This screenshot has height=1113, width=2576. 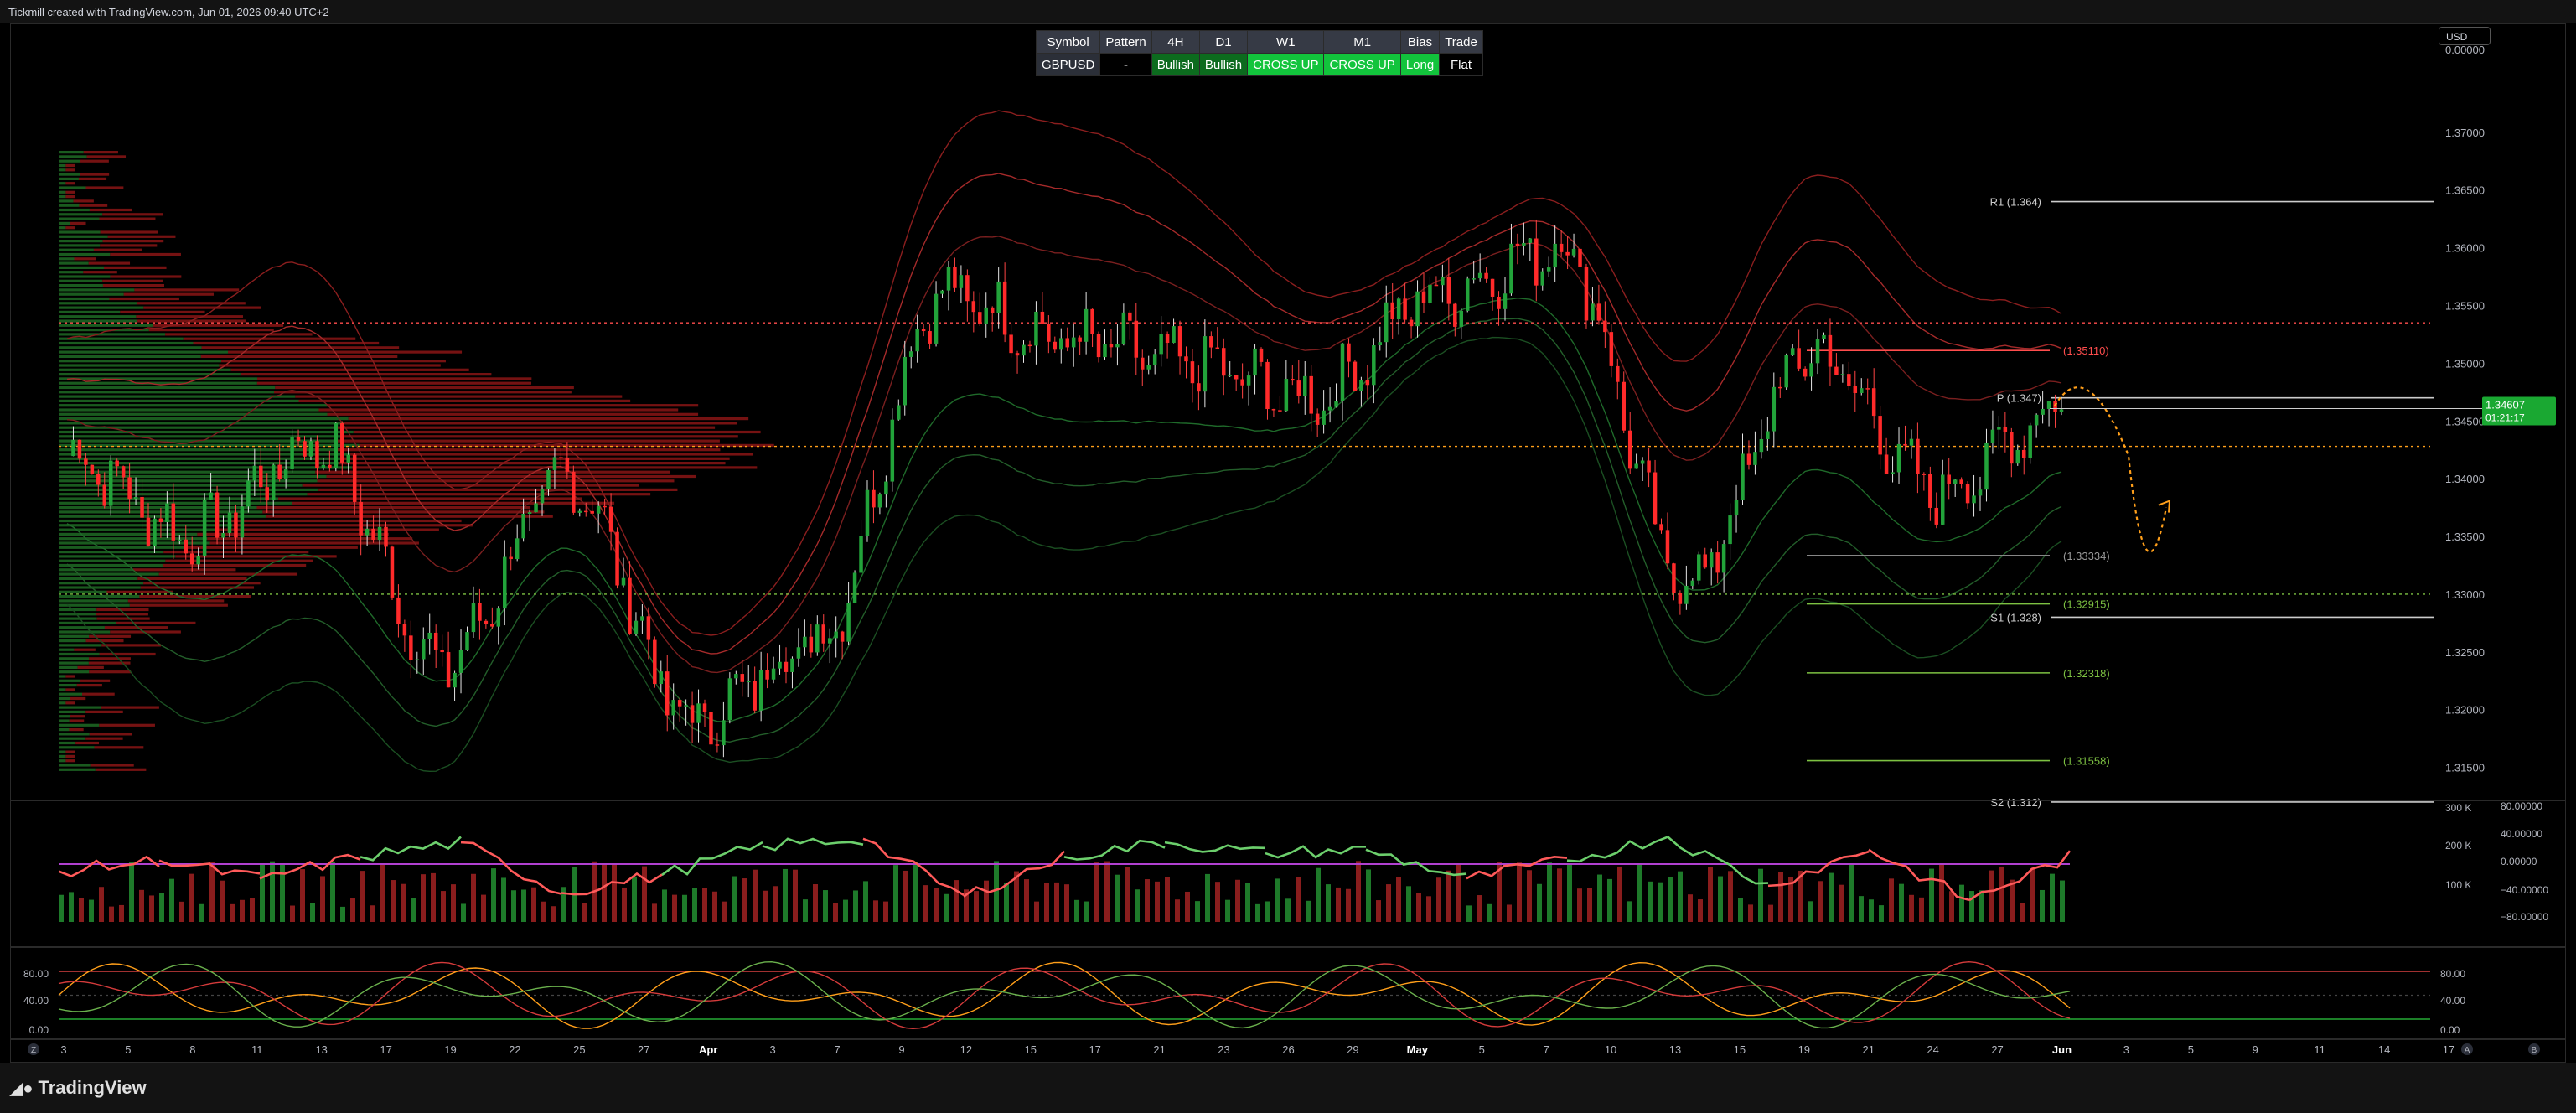 I want to click on tradingview-logo: ◢● TradingView, so click(x=78, y=1088).